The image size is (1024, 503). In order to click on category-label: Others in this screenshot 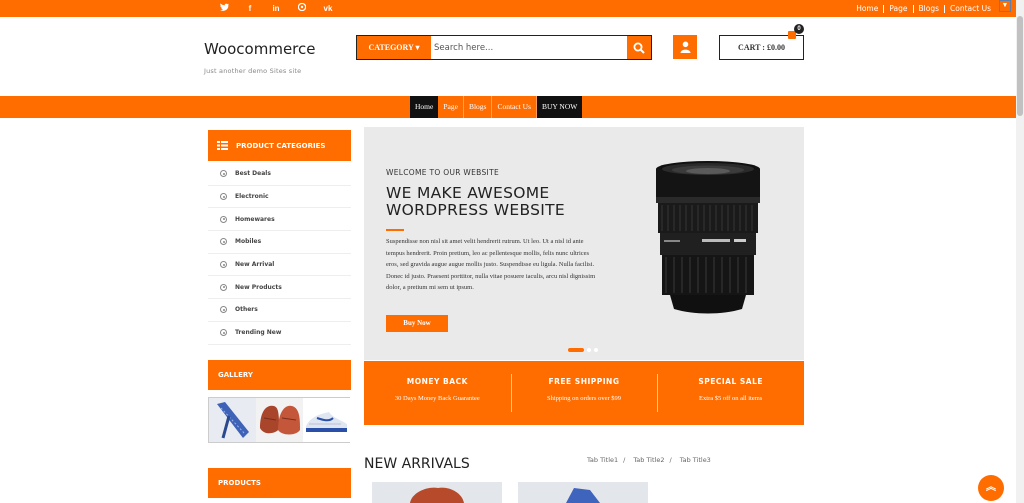, I will do `click(246, 310)`.